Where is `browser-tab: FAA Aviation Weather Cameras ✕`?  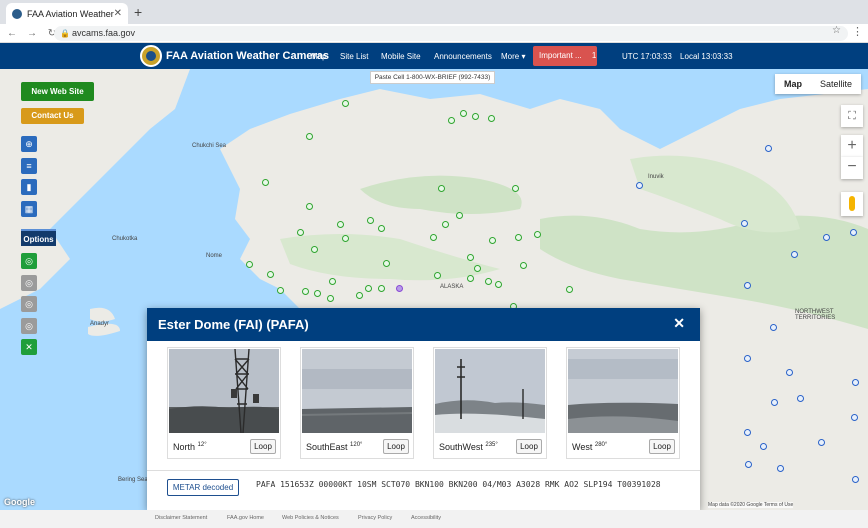 browser-tab: FAA Aviation Weather Cameras ✕ is located at coordinates (67, 13).